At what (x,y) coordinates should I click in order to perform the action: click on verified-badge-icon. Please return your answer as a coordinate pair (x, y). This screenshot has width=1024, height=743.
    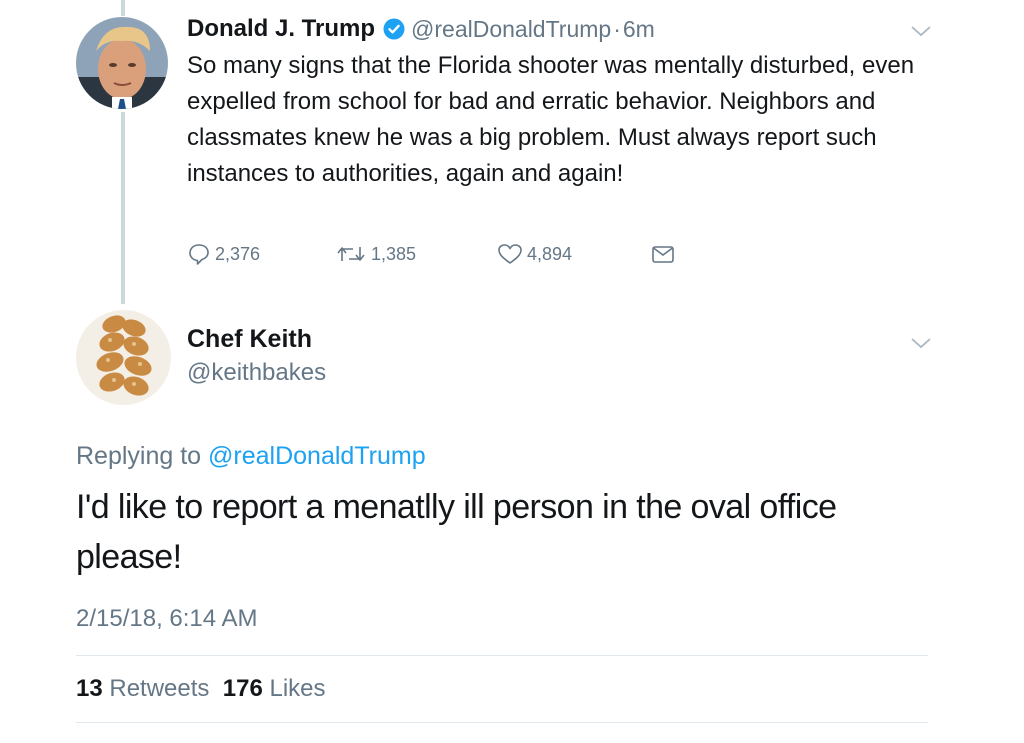
    Looking at the image, I should click on (394, 29).